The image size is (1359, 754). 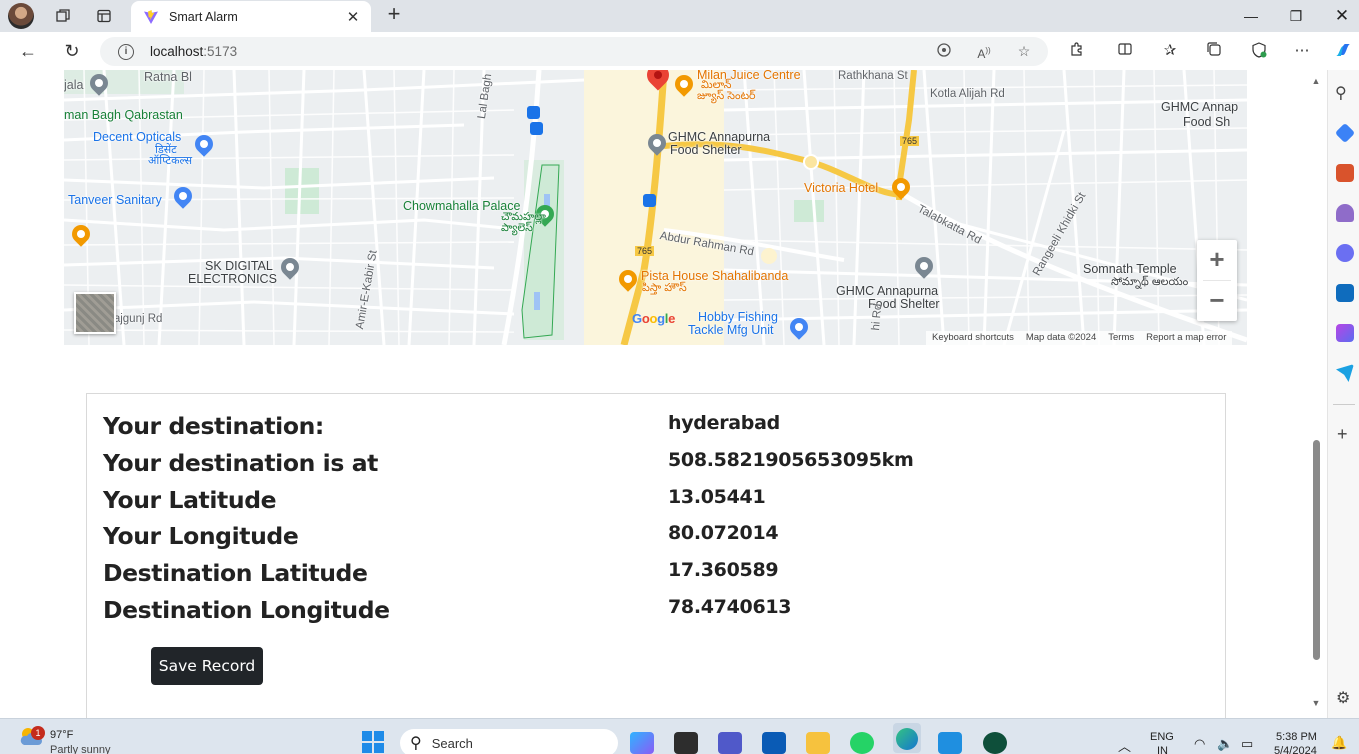 I want to click on copilot-icon, so click(x=1344, y=51).